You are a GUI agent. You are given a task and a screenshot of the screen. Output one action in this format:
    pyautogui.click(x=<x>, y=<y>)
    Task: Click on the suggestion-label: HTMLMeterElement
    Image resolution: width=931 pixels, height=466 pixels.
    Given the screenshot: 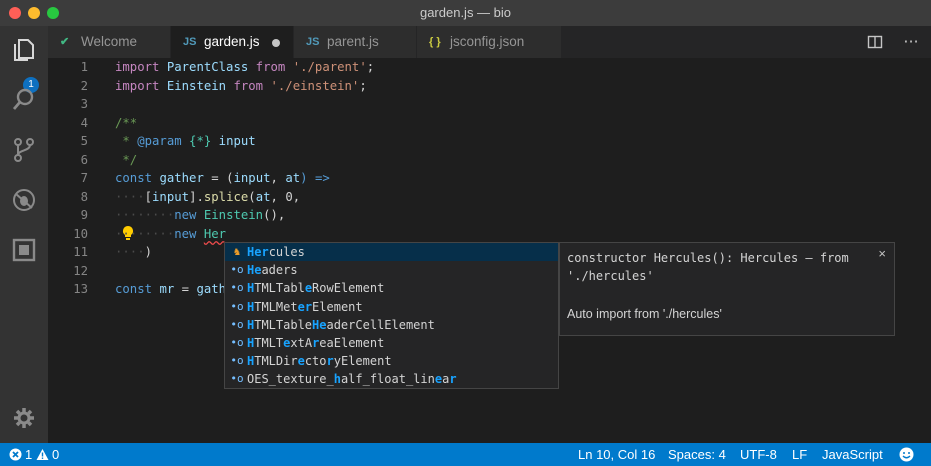 What is the action you would take?
    pyautogui.click(x=305, y=306)
    